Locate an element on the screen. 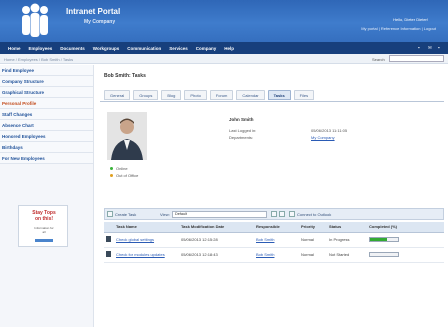 This screenshot has width=448, height=327. tab-general: General is located at coordinates (117, 95).